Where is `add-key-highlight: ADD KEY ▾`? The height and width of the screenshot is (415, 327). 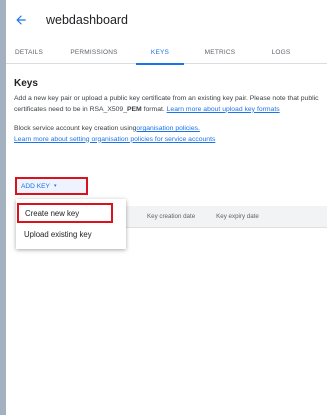 add-key-highlight: ADD KEY ▾ is located at coordinates (51, 186).